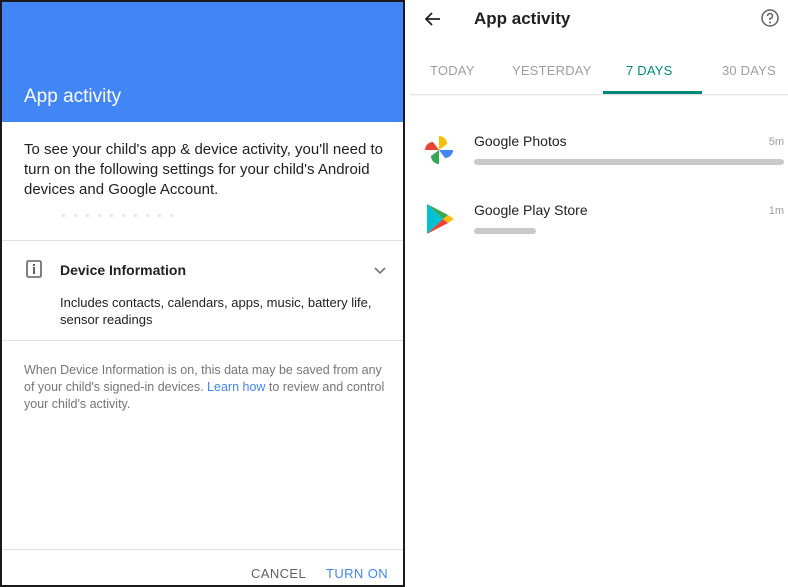  I want to click on device-info-icon, so click(34, 269).